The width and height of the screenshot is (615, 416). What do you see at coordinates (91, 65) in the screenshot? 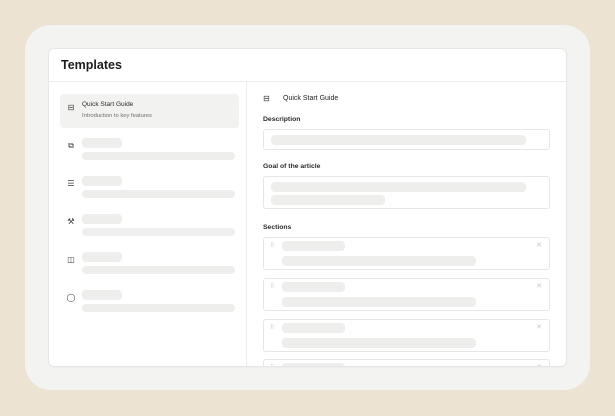
I see `page-title: Templates` at bounding box center [91, 65].